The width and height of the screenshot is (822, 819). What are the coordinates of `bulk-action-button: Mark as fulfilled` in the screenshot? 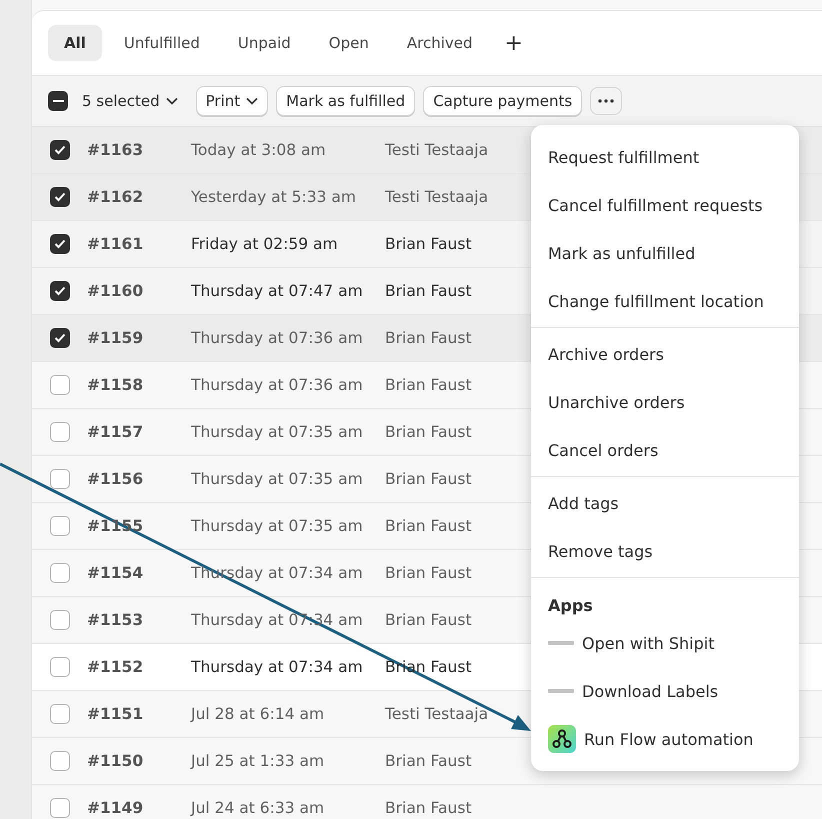 It's located at (346, 101).